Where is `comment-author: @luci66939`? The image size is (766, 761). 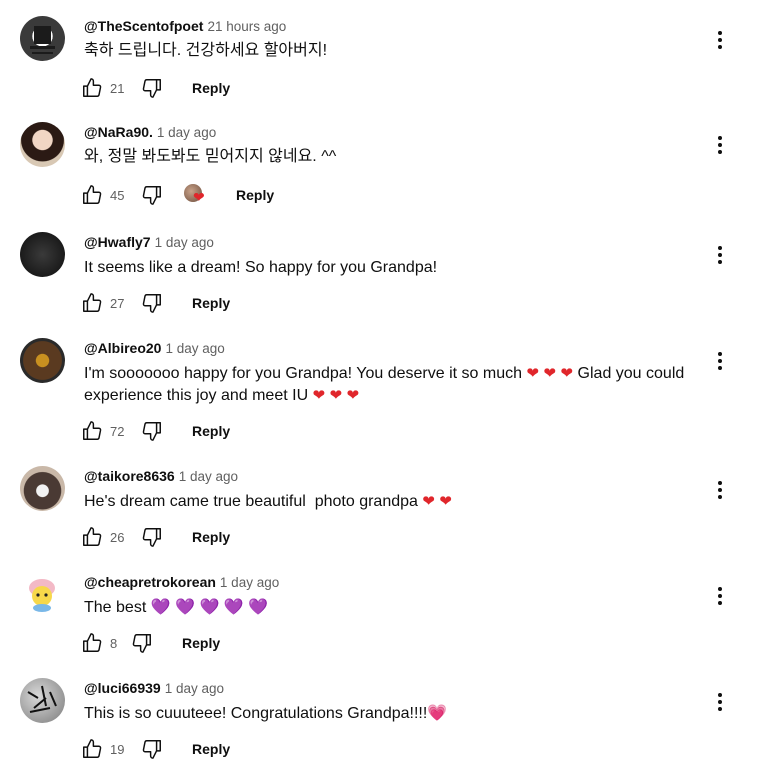 comment-author: @luci66939 is located at coordinates (122, 688).